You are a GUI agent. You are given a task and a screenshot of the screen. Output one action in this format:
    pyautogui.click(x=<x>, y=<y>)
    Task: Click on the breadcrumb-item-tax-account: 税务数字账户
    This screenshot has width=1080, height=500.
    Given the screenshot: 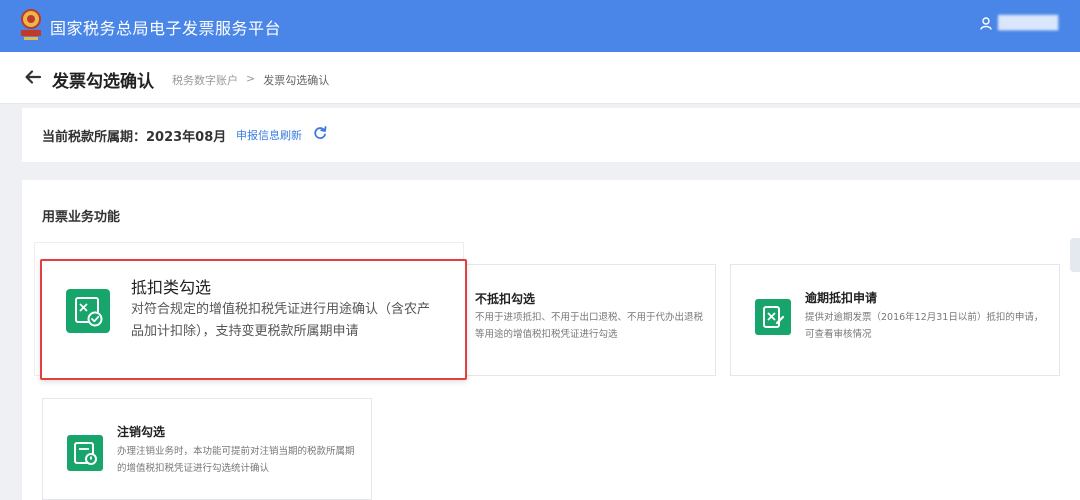 What is the action you would take?
    pyautogui.click(x=205, y=80)
    